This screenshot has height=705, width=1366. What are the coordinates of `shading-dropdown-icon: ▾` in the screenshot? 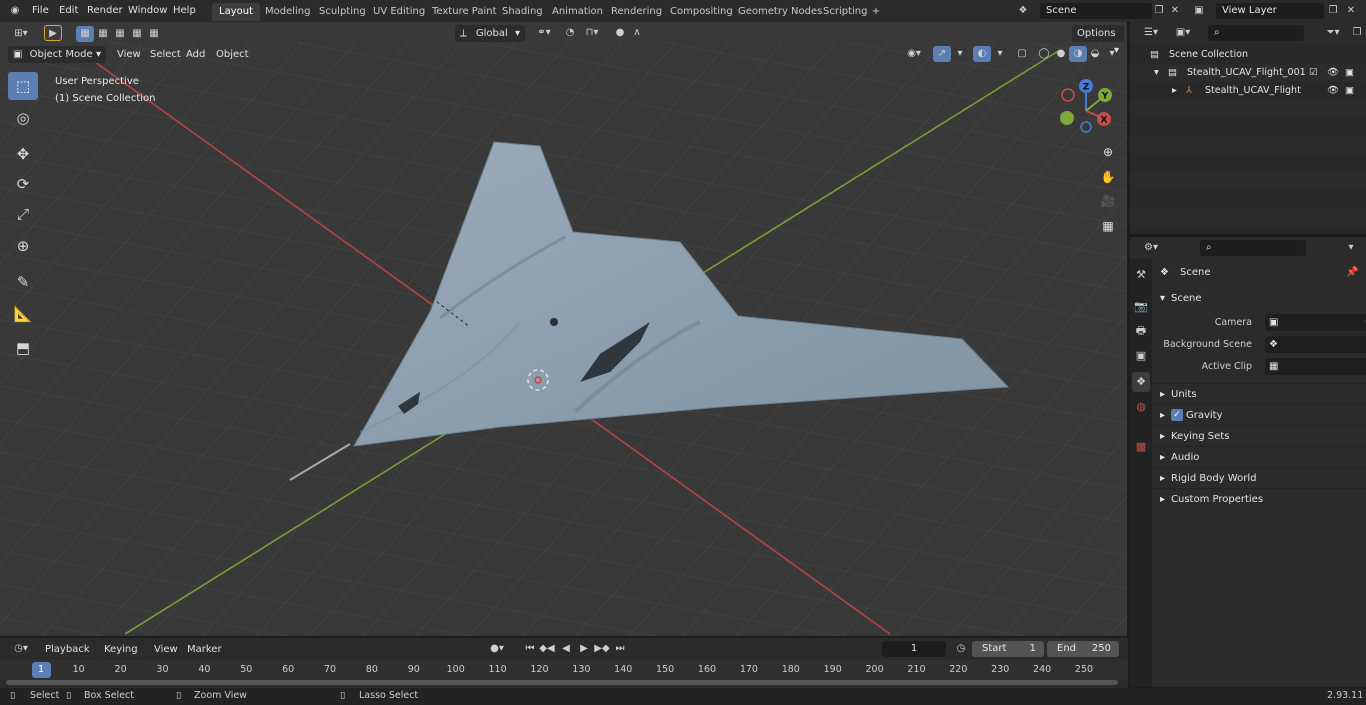 It's located at (1112, 54).